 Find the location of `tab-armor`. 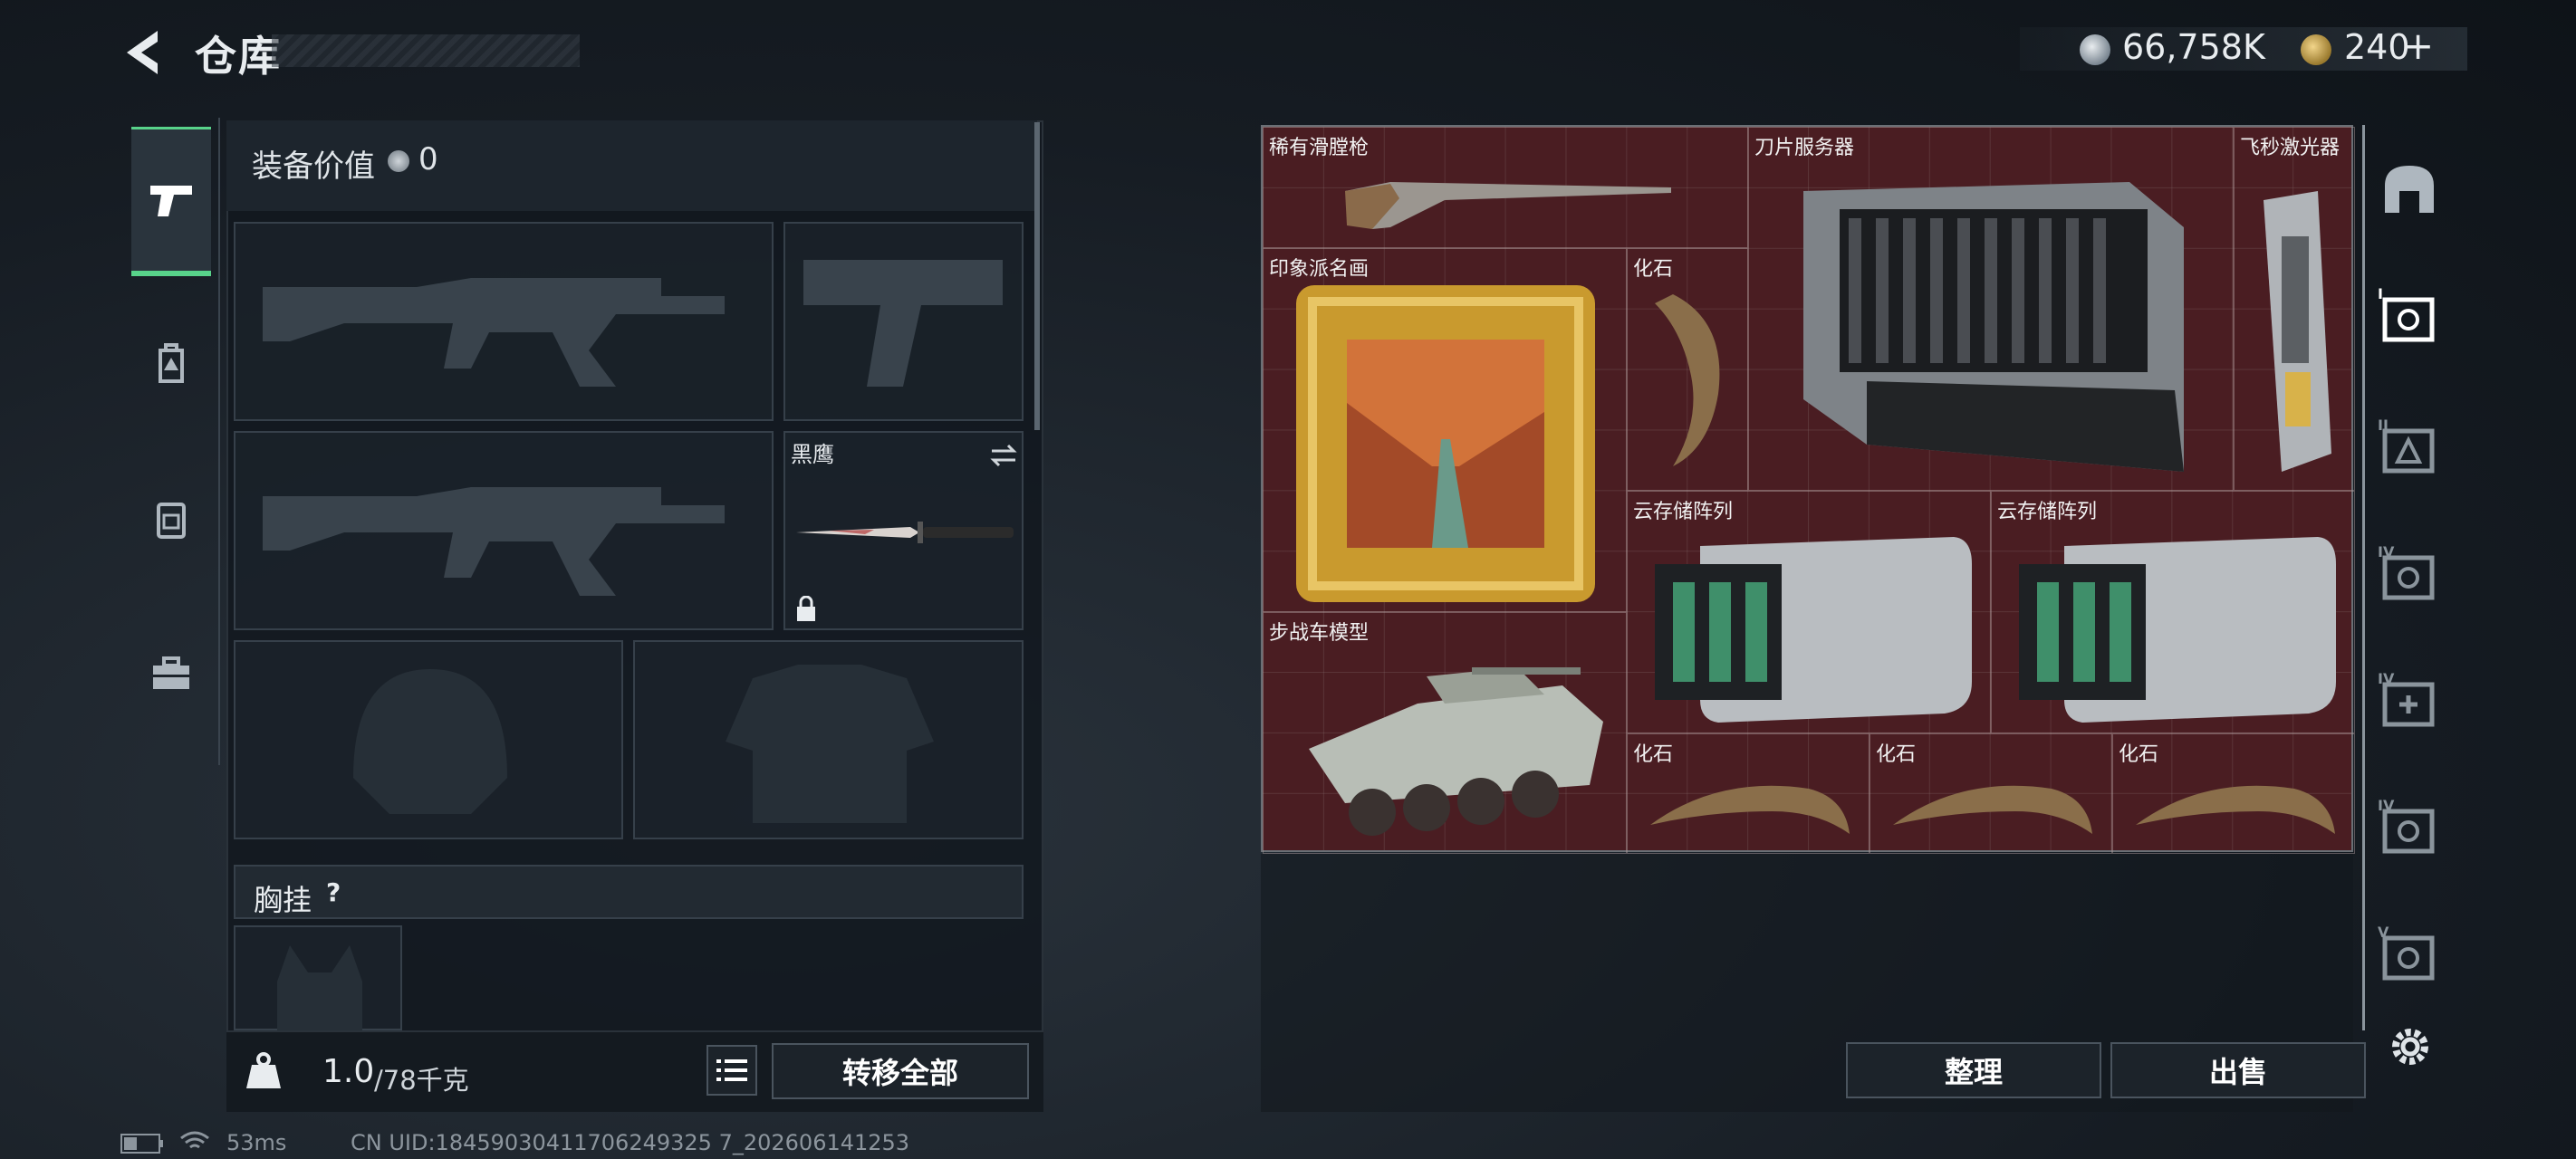

tab-armor is located at coordinates (171, 363).